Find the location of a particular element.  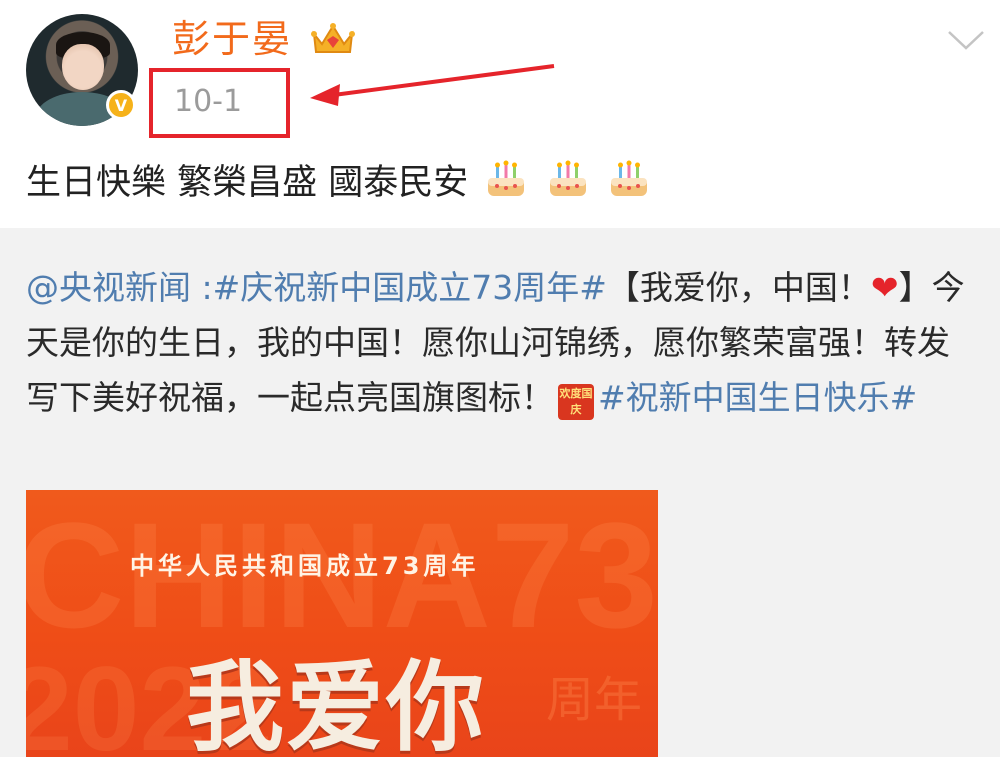

poster-bg-zhou: 周年 is located at coordinates (594, 700).